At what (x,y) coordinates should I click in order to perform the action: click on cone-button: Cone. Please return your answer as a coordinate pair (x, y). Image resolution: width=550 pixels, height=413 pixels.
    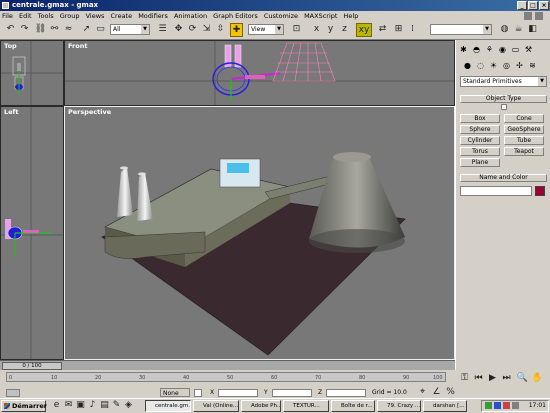
    Looking at the image, I should click on (524, 118).